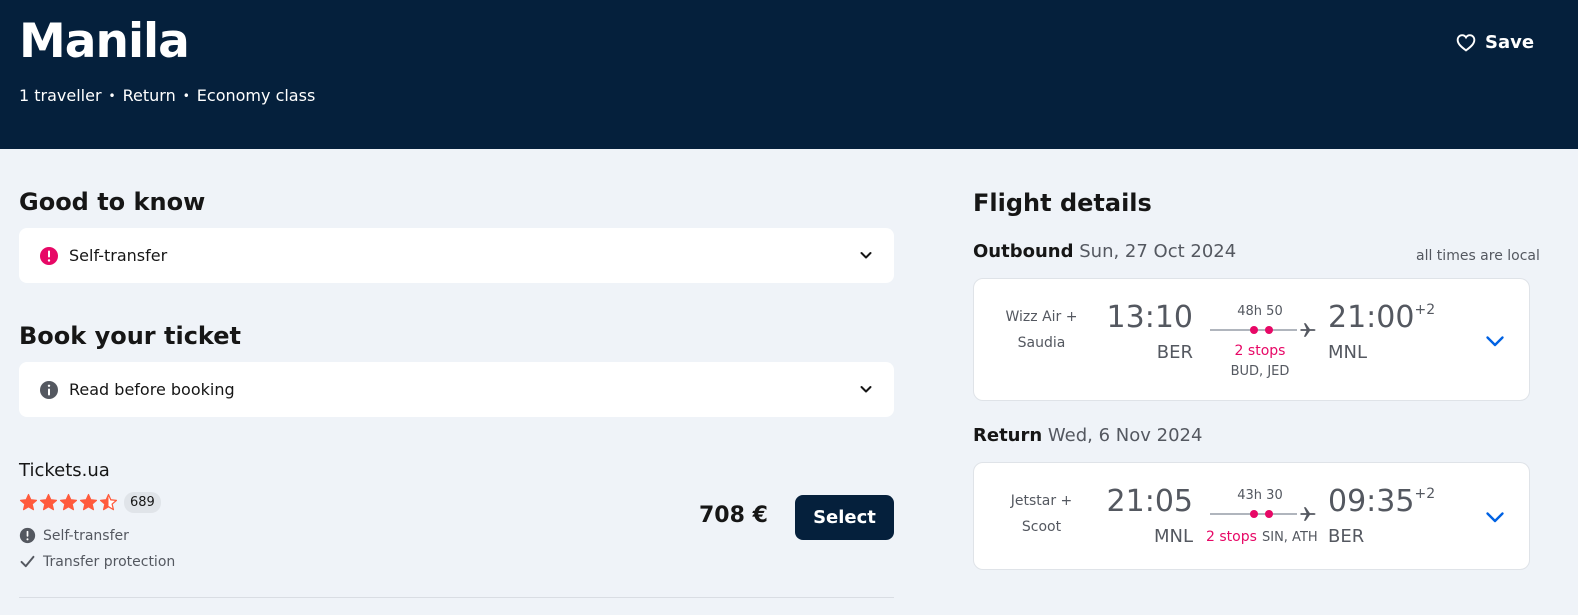 The height and width of the screenshot is (615, 1578). I want to click on layover-airports: SIN, ATH, so click(1289, 537).